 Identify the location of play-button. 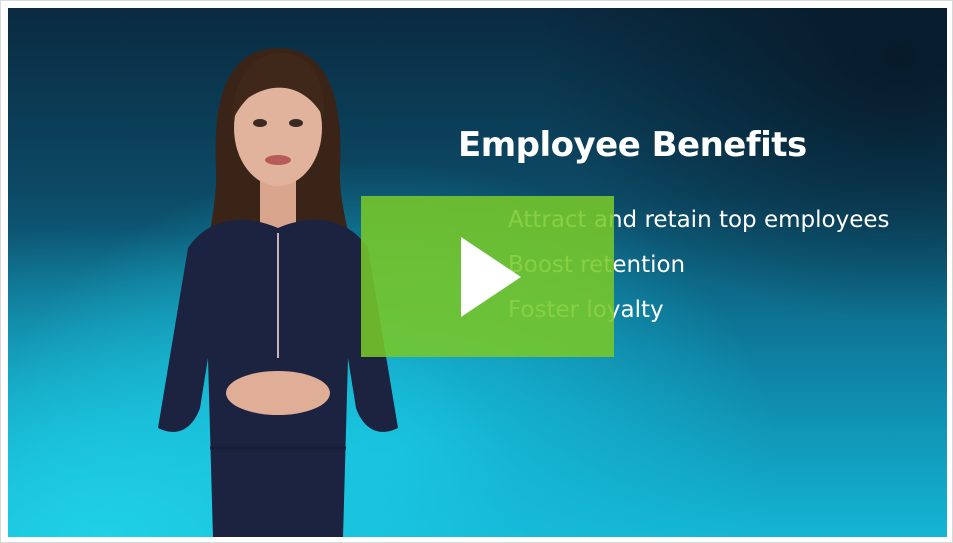
(487, 276).